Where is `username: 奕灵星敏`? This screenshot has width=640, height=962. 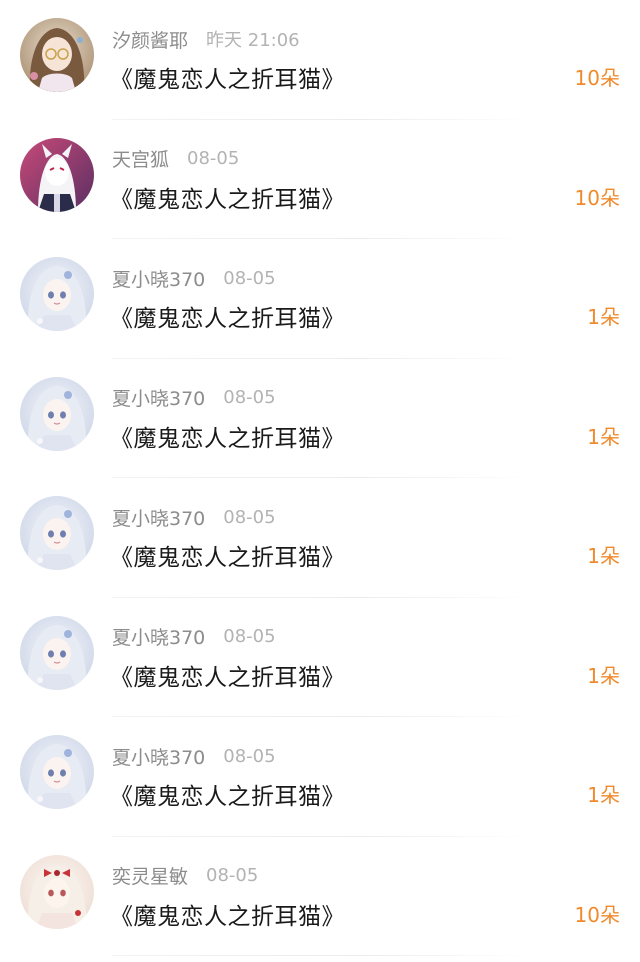 username: 奕灵星敏 is located at coordinates (150, 875).